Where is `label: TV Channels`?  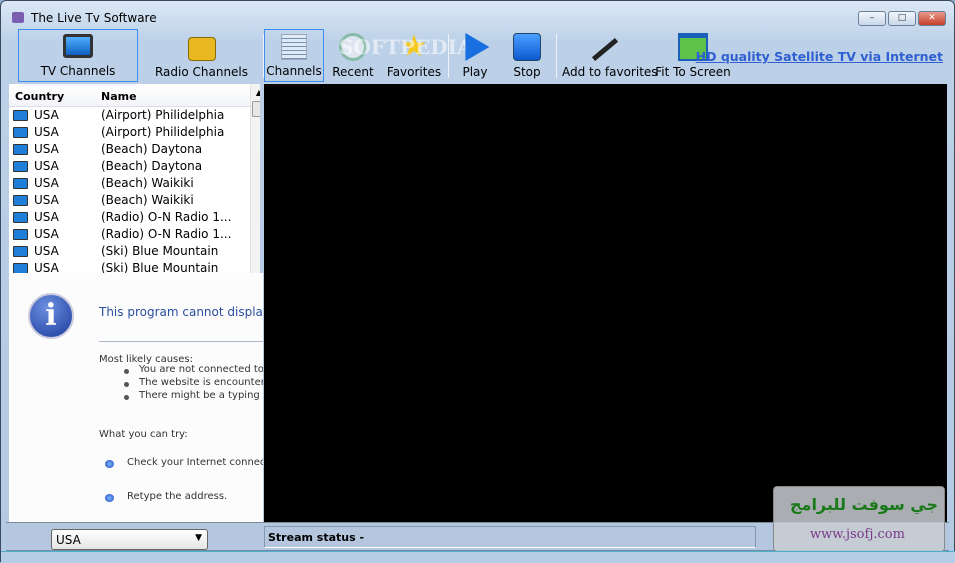 label: TV Channels is located at coordinates (78, 71).